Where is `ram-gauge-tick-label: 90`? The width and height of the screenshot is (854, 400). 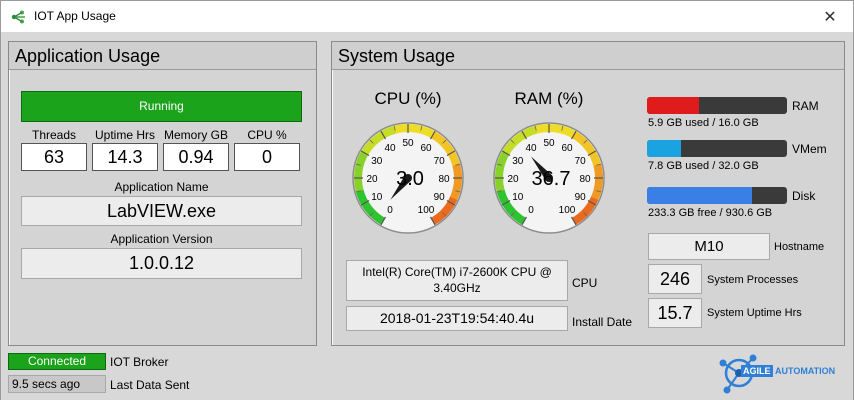
ram-gauge-tick-label: 90 is located at coordinates (581, 197).